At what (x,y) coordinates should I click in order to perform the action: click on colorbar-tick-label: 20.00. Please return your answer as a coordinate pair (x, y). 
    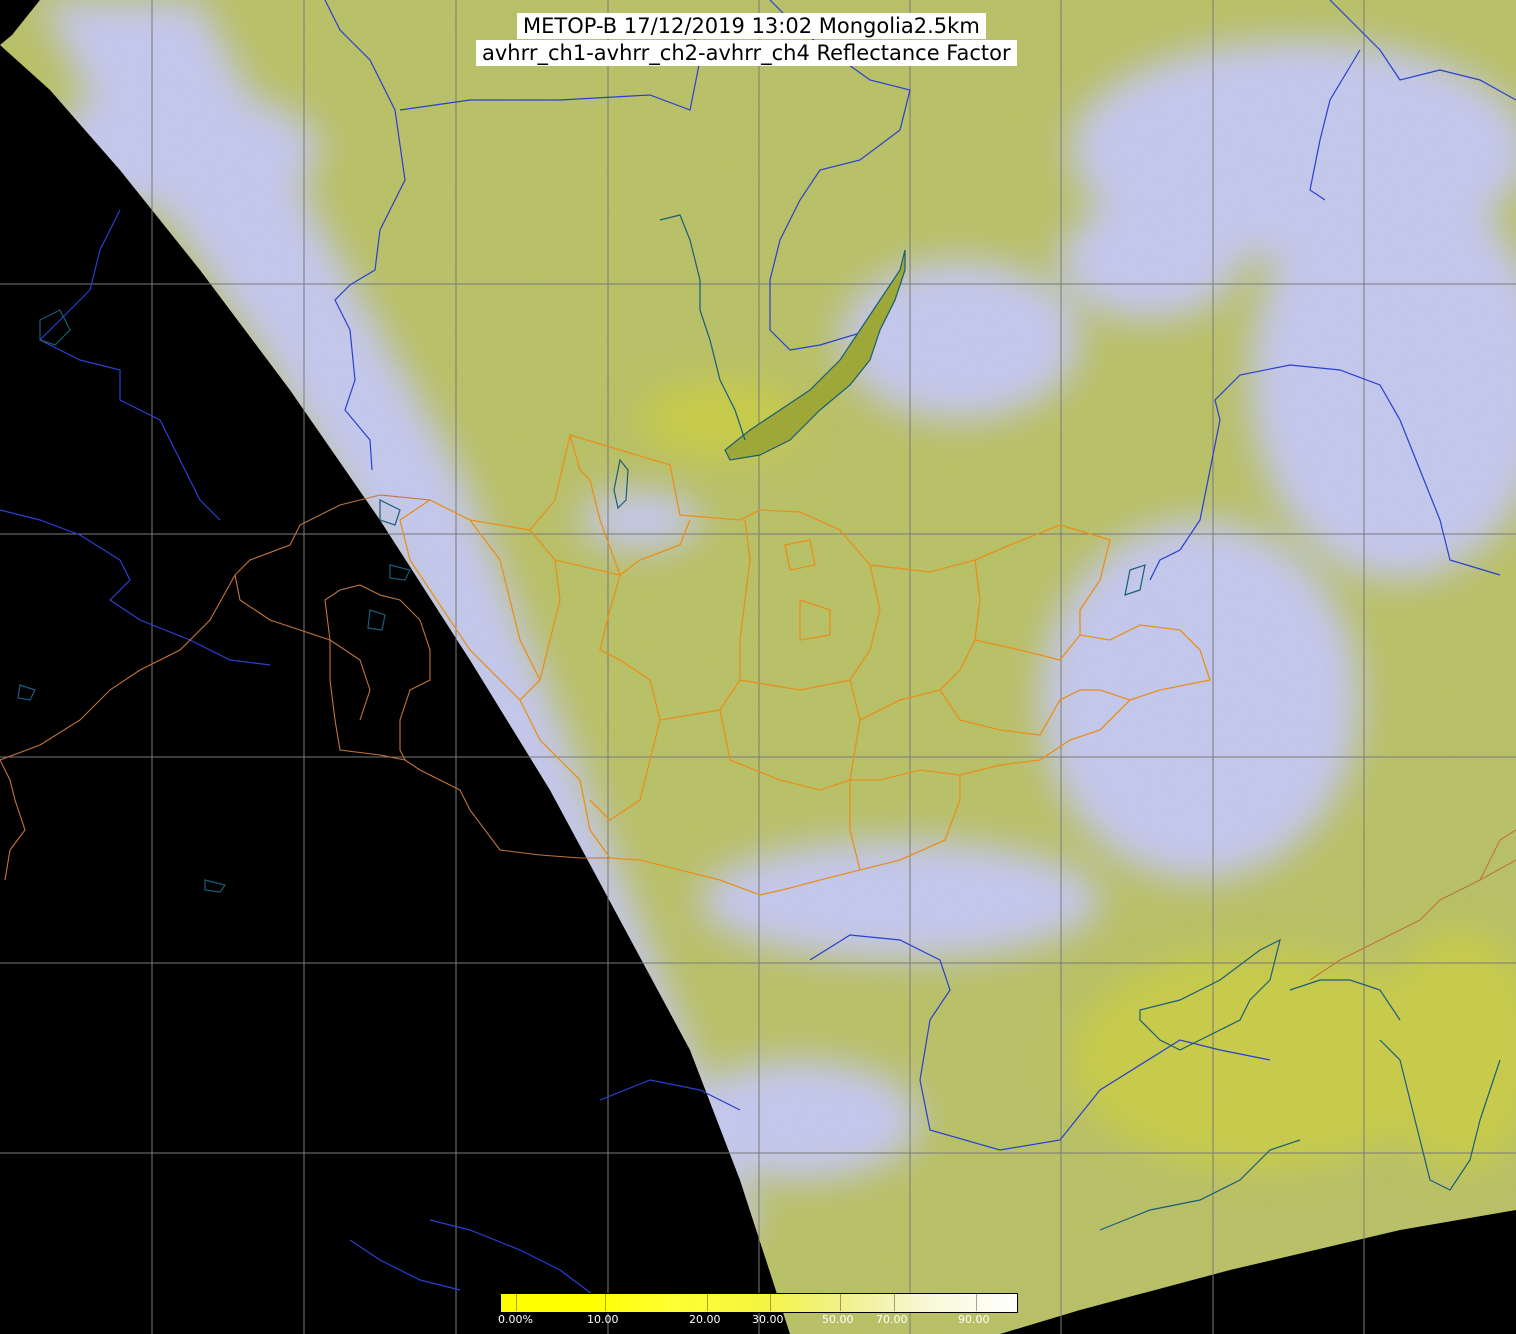
    Looking at the image, I should click on (705, 1319).